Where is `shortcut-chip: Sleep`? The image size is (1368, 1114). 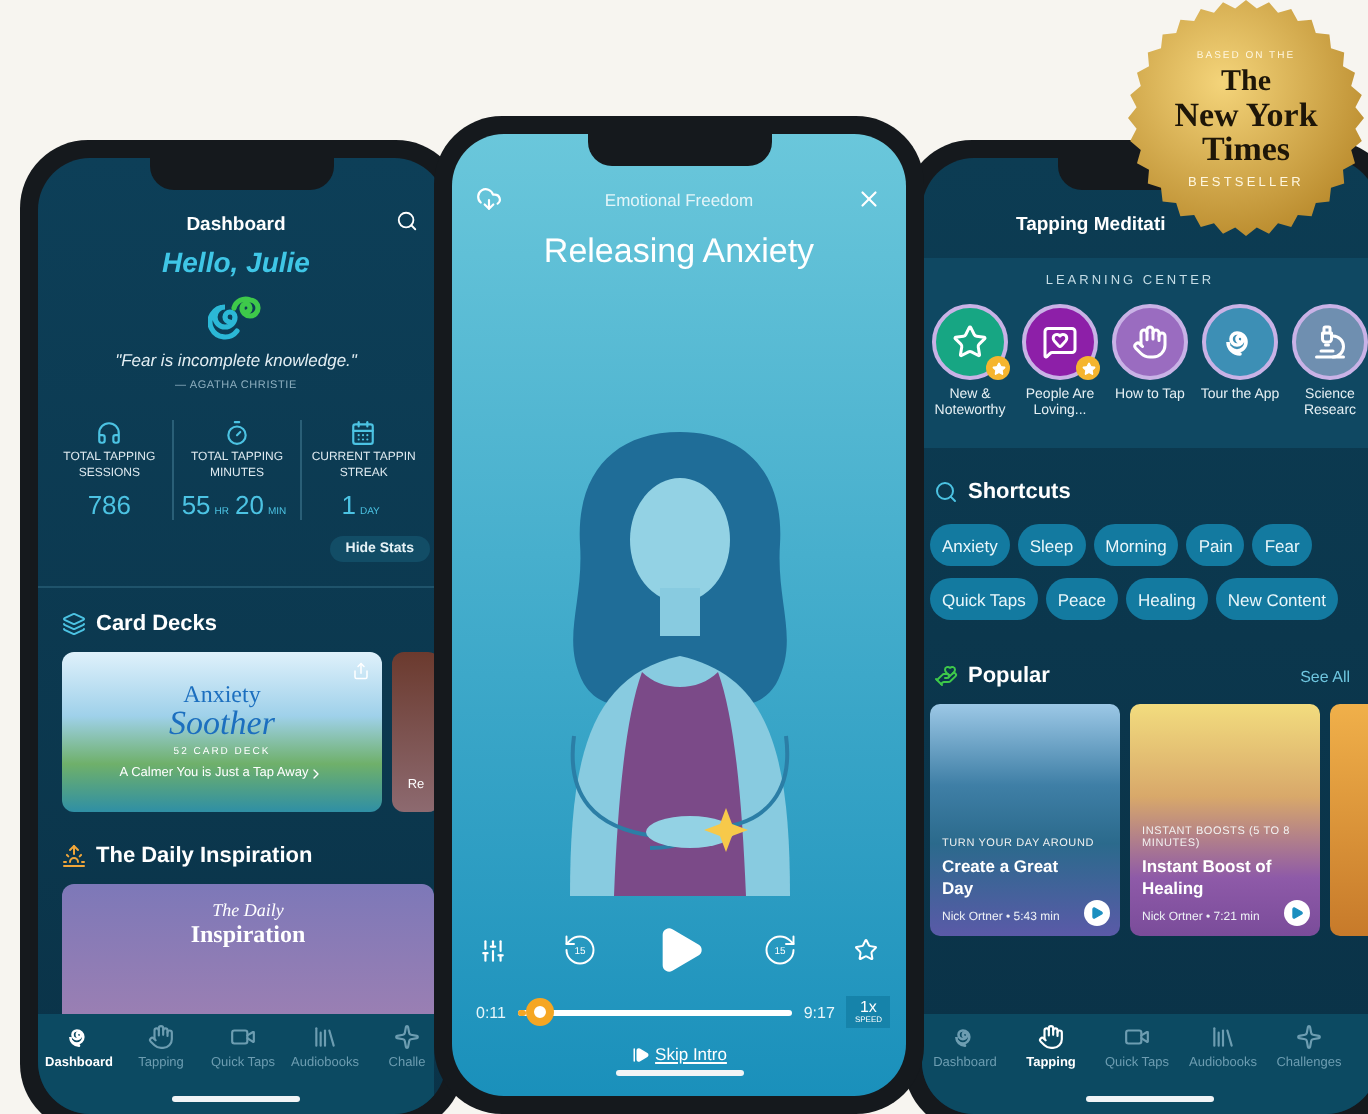 shortcut-chip: Sleep is located at coordinates (1051, 545).